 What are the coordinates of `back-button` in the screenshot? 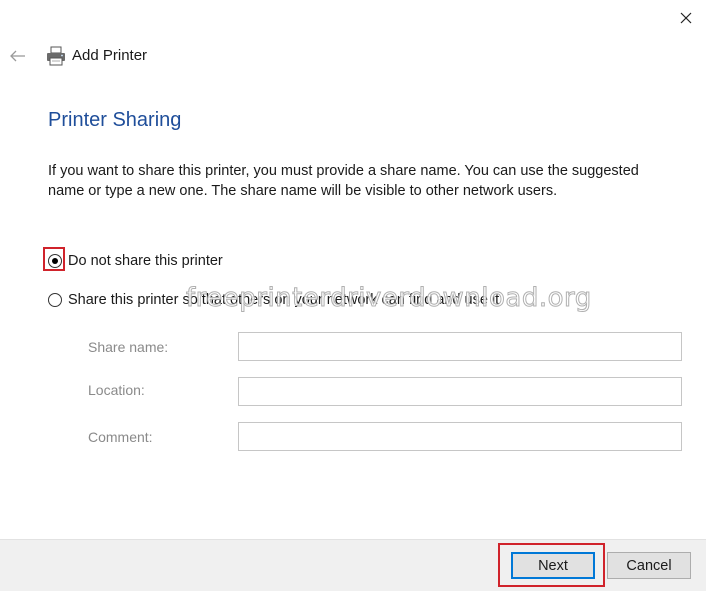 It's located at (18, 56).